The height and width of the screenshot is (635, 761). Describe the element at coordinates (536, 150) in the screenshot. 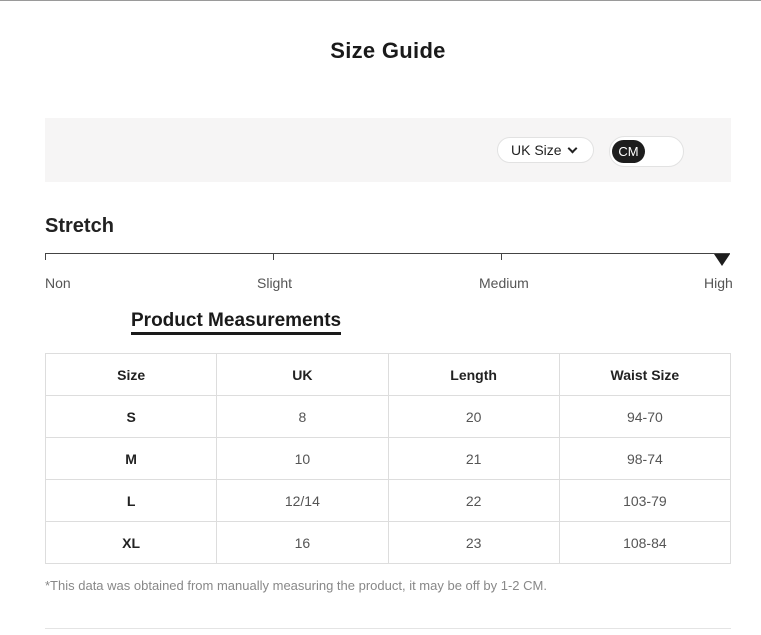

I see `size-system-label: UK Size` at that location.